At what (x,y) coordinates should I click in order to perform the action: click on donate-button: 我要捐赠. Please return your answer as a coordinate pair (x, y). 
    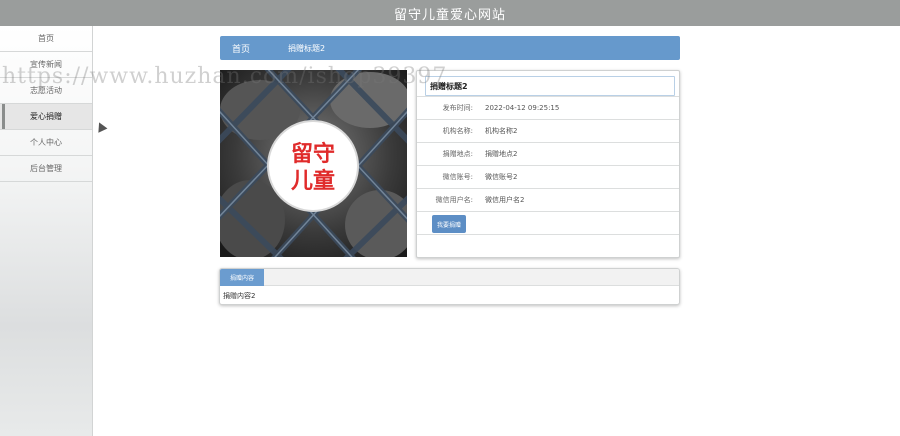
    Looking at the image, I should click on (449, 224).